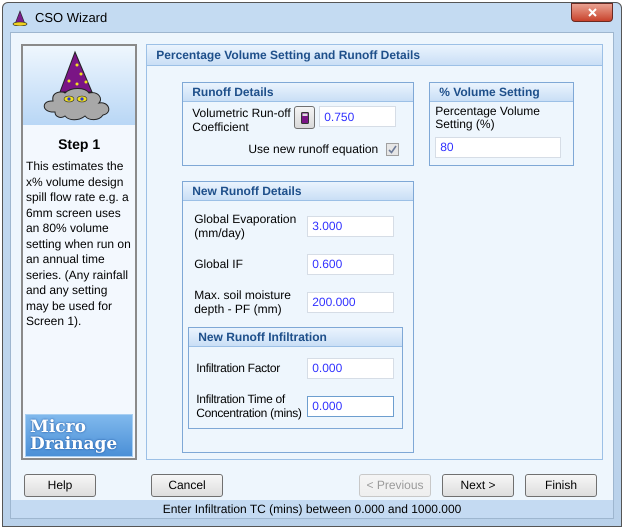 The width and height of the screenshot is (627, 531). I want to click on field-label: Infiltration Factor, so click(238, 368).